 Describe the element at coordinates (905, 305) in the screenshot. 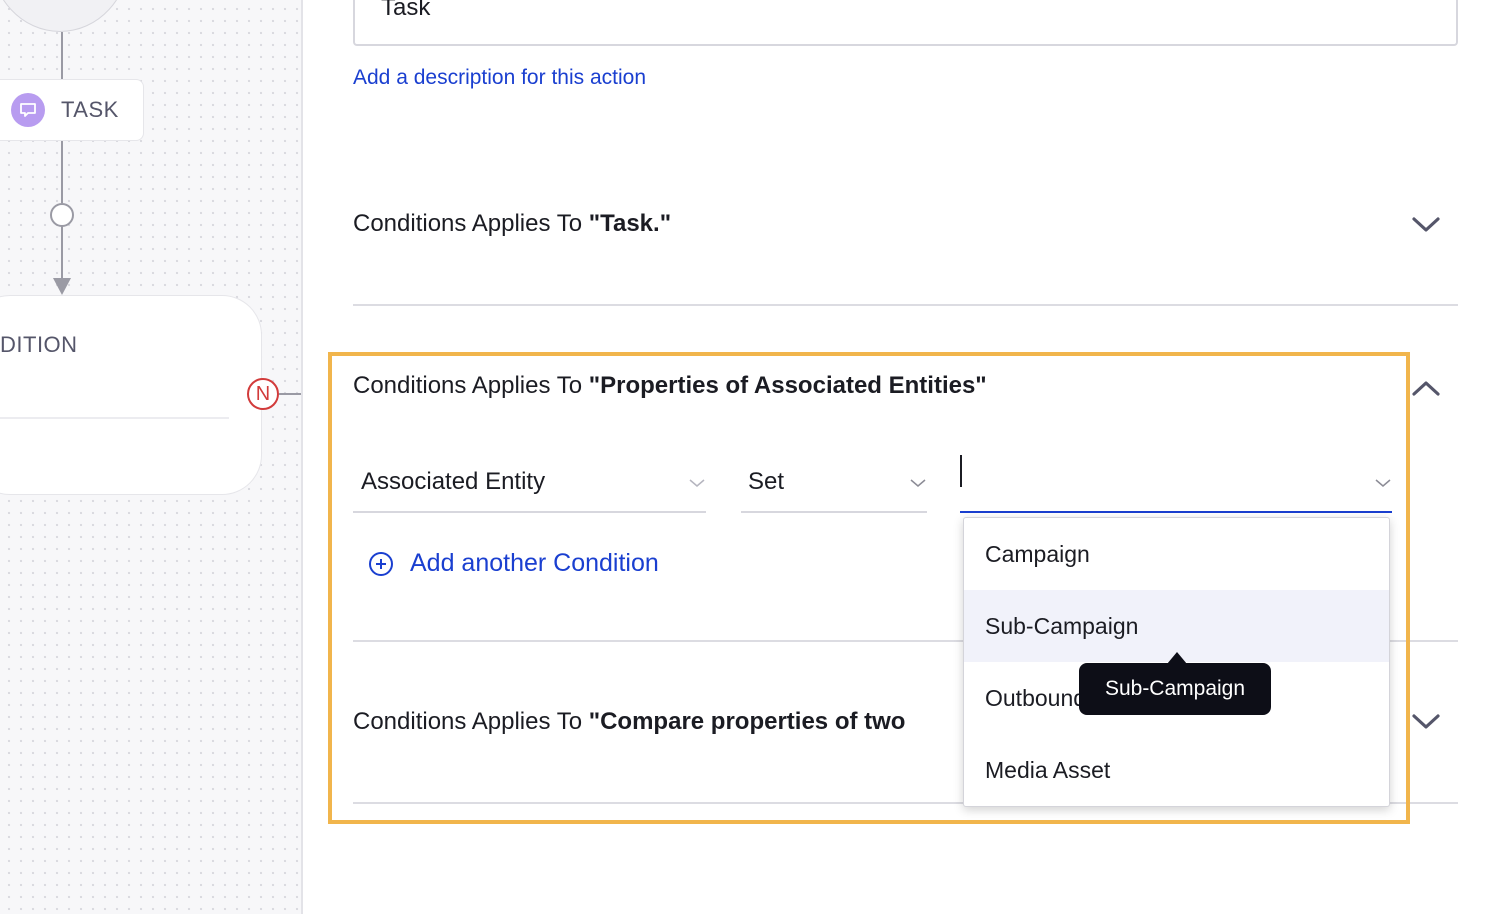

I see `section-divider` at that location.